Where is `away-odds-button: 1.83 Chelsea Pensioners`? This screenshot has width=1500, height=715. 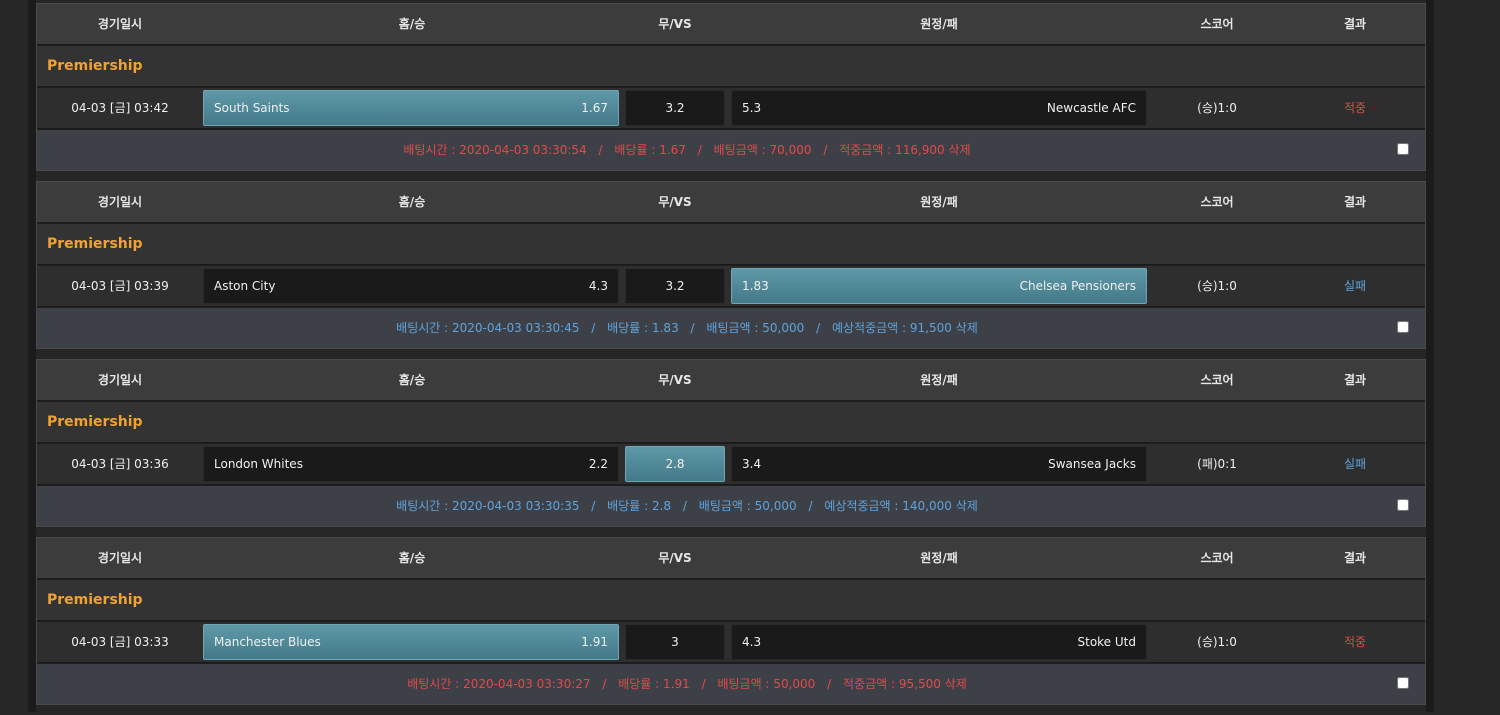
away-odds-button: 1.83 Chelsea Pensioners is located at coordinates (939, 286).